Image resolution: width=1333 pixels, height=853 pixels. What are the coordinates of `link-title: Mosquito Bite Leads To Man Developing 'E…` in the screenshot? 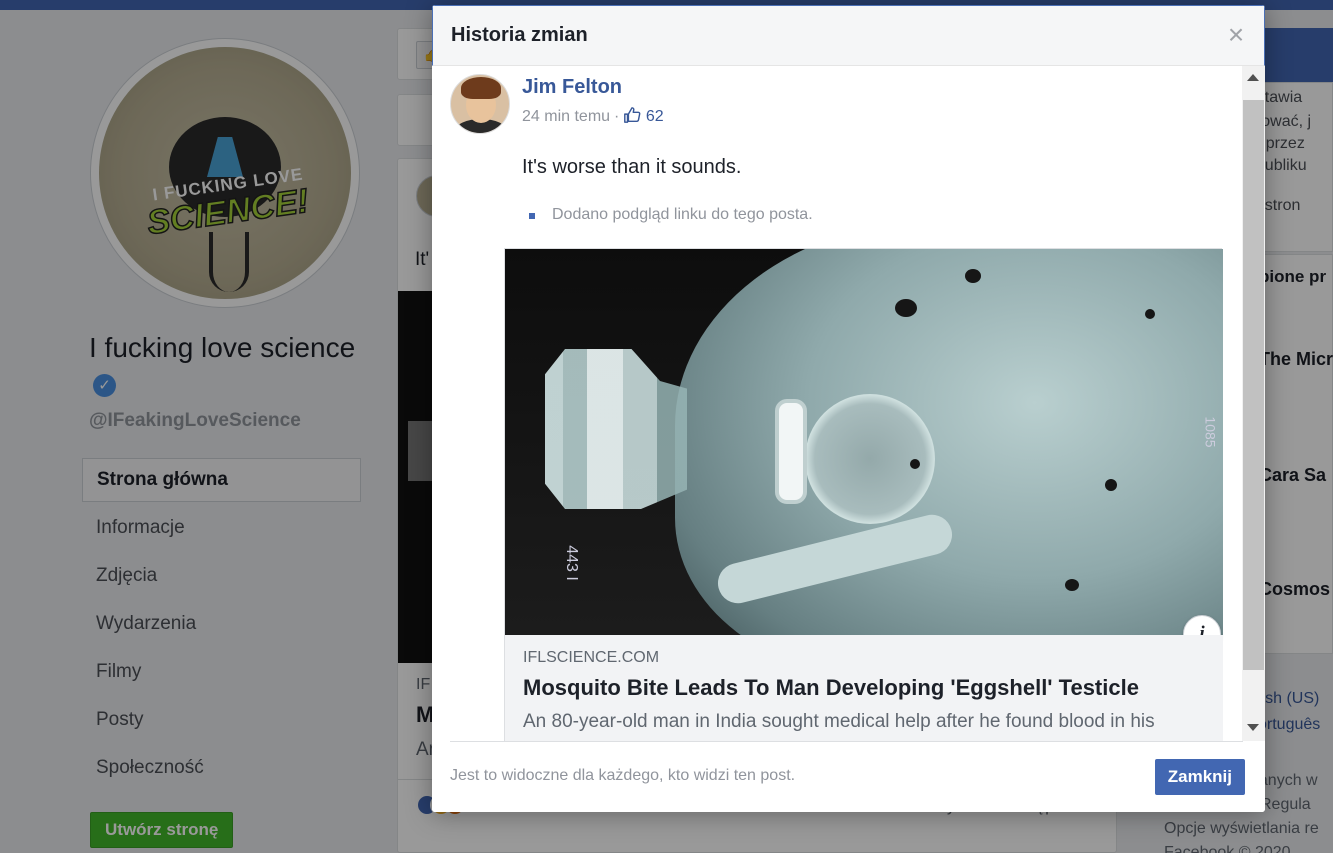 It's located at (831, 688).